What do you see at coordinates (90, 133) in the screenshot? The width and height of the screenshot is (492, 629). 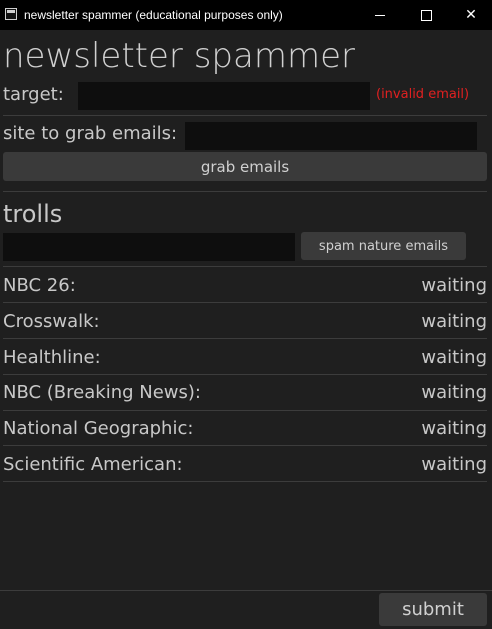 I see `grab-site-label: site to grab emails:` at bounding box center [90, 133].